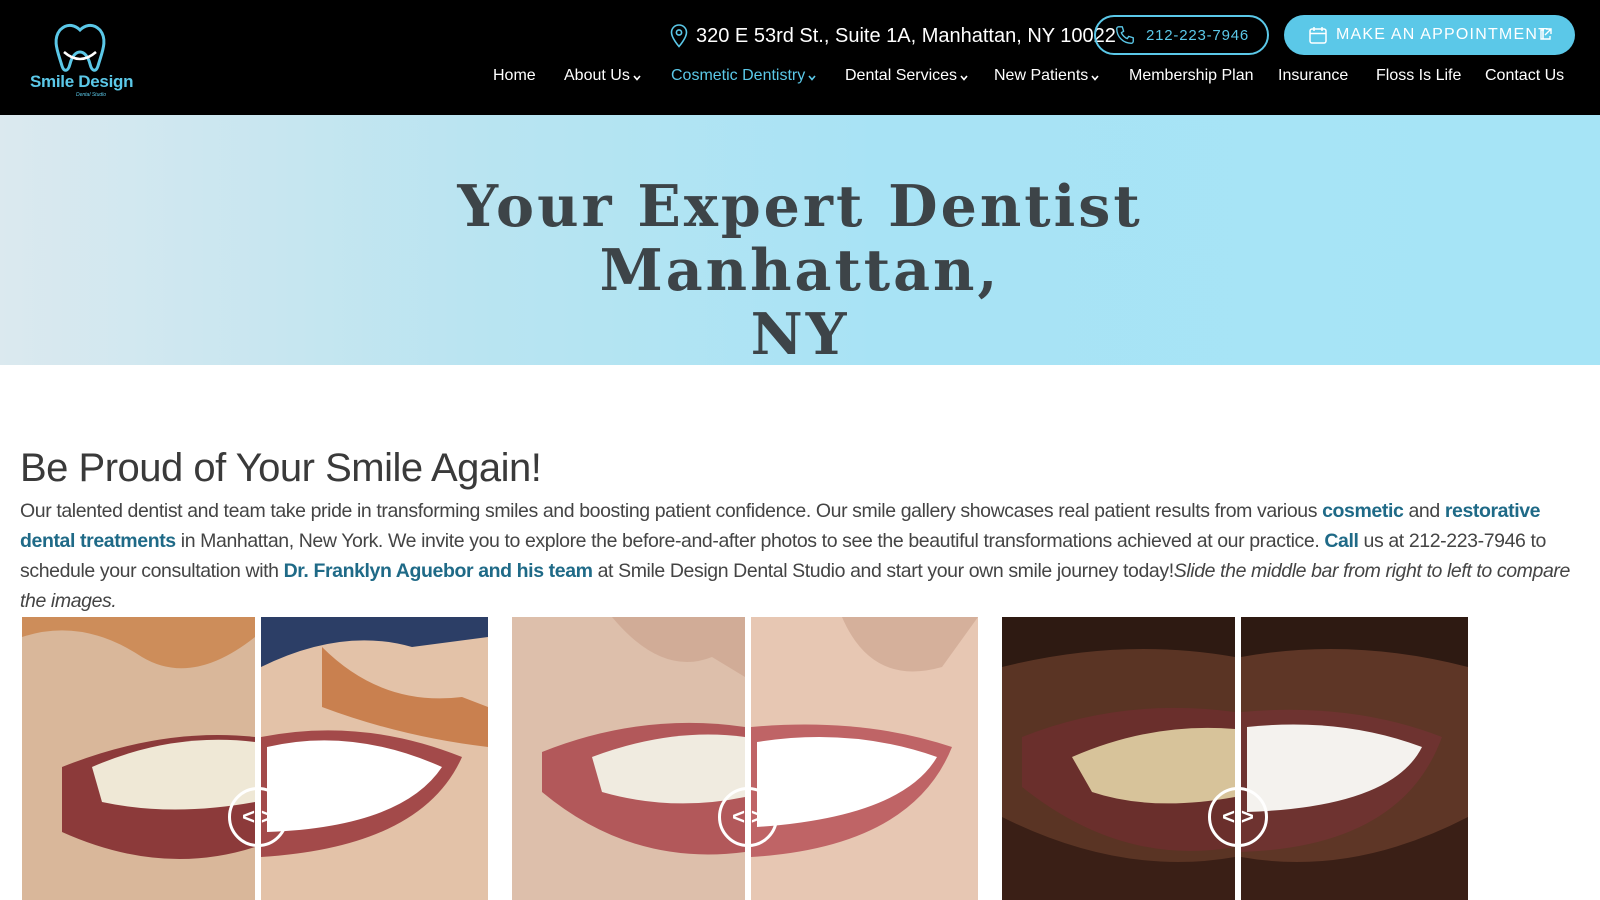  Describe the element at coordinates (281, 468) in the screenshot. I see `section-heading: Be Proud of Your Smile Again!` at that location.